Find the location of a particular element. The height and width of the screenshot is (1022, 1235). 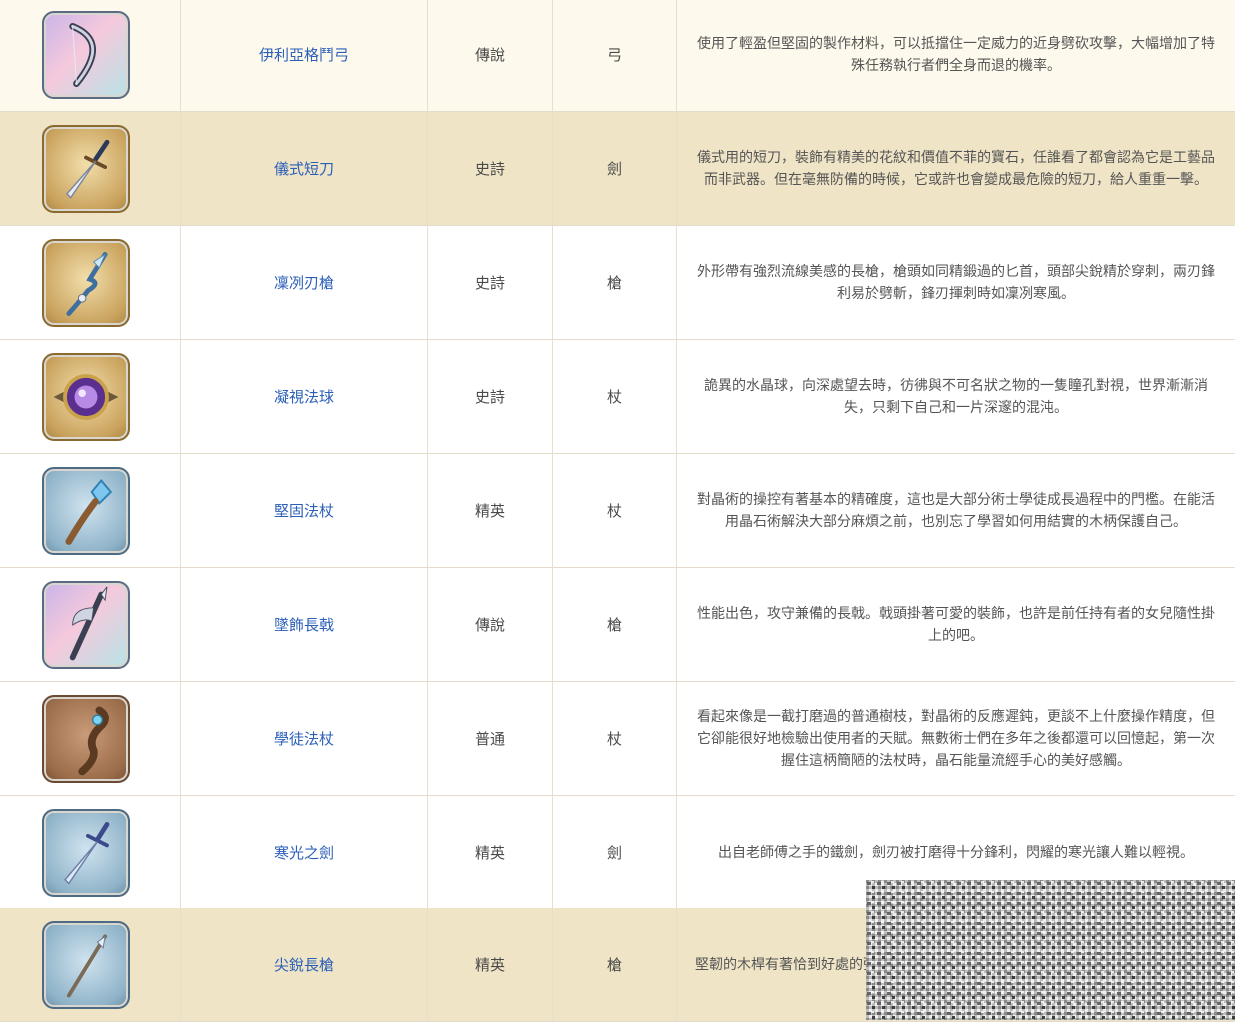

wooden-staff-icon is located at coordinates (86, 738).